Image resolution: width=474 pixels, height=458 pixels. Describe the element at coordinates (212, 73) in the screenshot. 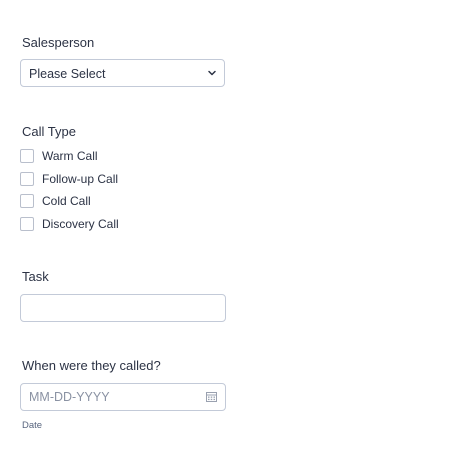

I see `chevron-down-icon` at that location.